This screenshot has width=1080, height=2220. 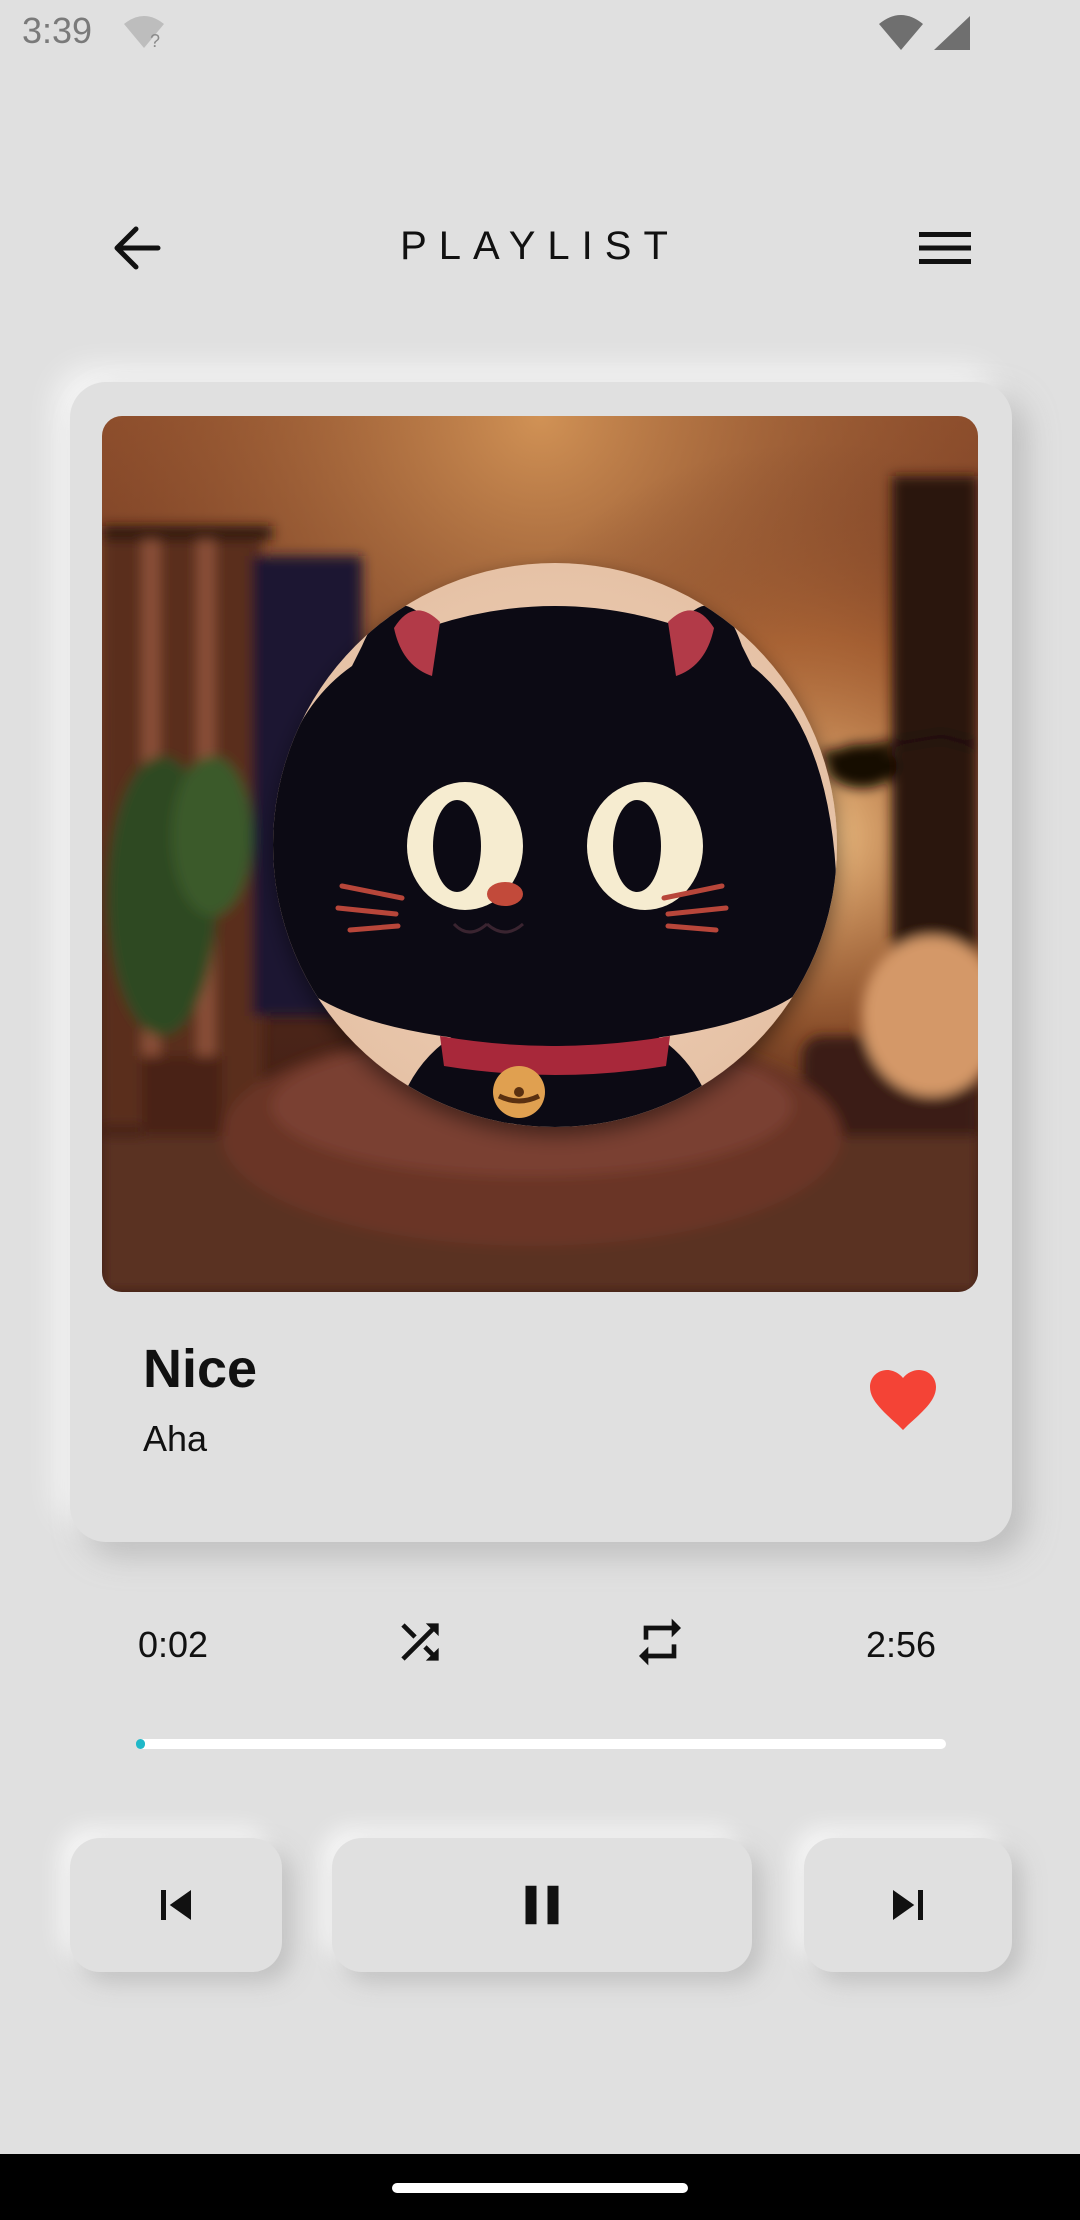 I want to click on shuffle-button, so click(x=420, y=1642).